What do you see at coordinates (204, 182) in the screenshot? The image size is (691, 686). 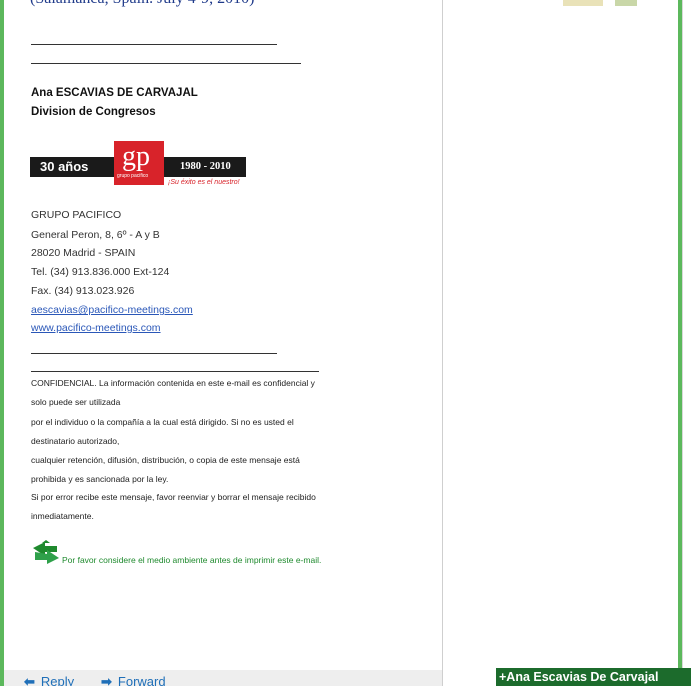 I see `logo-tagline: ¡Su éxito es el nuestro!` at bounding box center [204, 182].